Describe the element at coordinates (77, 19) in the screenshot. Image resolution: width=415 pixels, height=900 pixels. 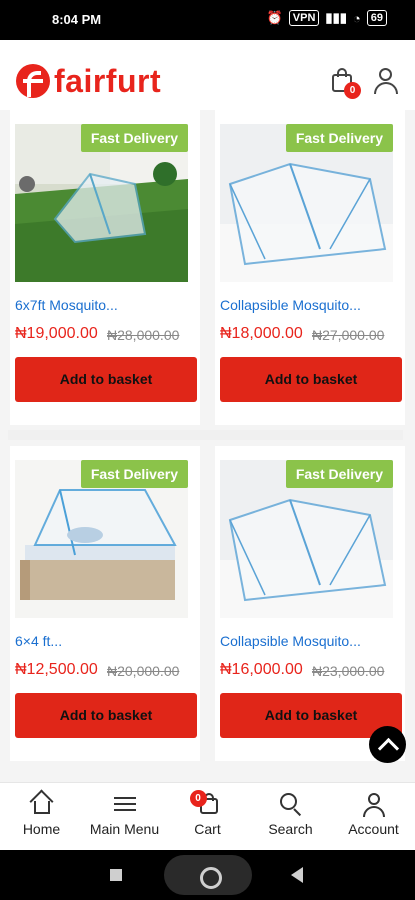
I see `status-time: 8:04 PM` at that location.